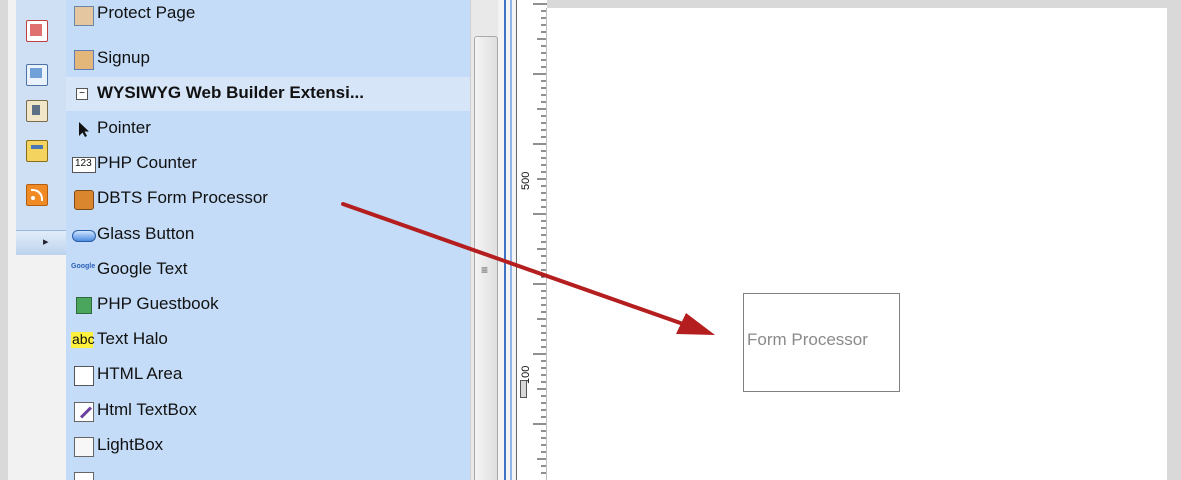  I want to click on drag-arrow-overlay, so click(528, 268).